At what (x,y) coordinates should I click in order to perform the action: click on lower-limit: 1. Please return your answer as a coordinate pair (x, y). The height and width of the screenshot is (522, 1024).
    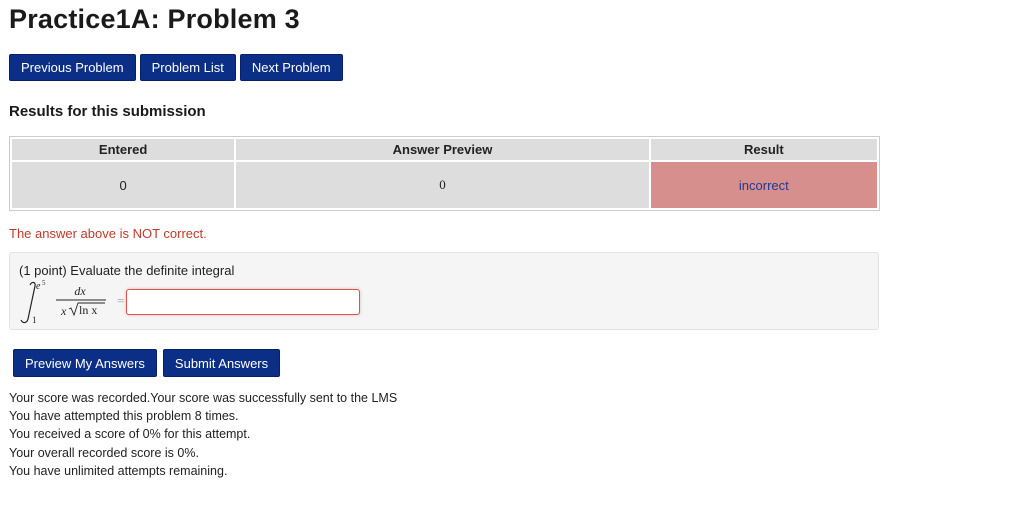
    Looking at the image, I should click on (34, 320).